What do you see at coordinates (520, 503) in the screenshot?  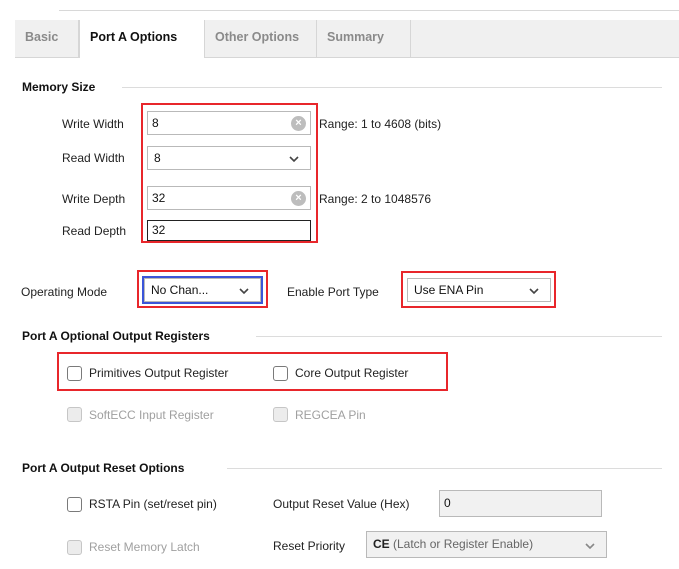 I see `reset-value-field: 0` at bounding box center [520, 503].